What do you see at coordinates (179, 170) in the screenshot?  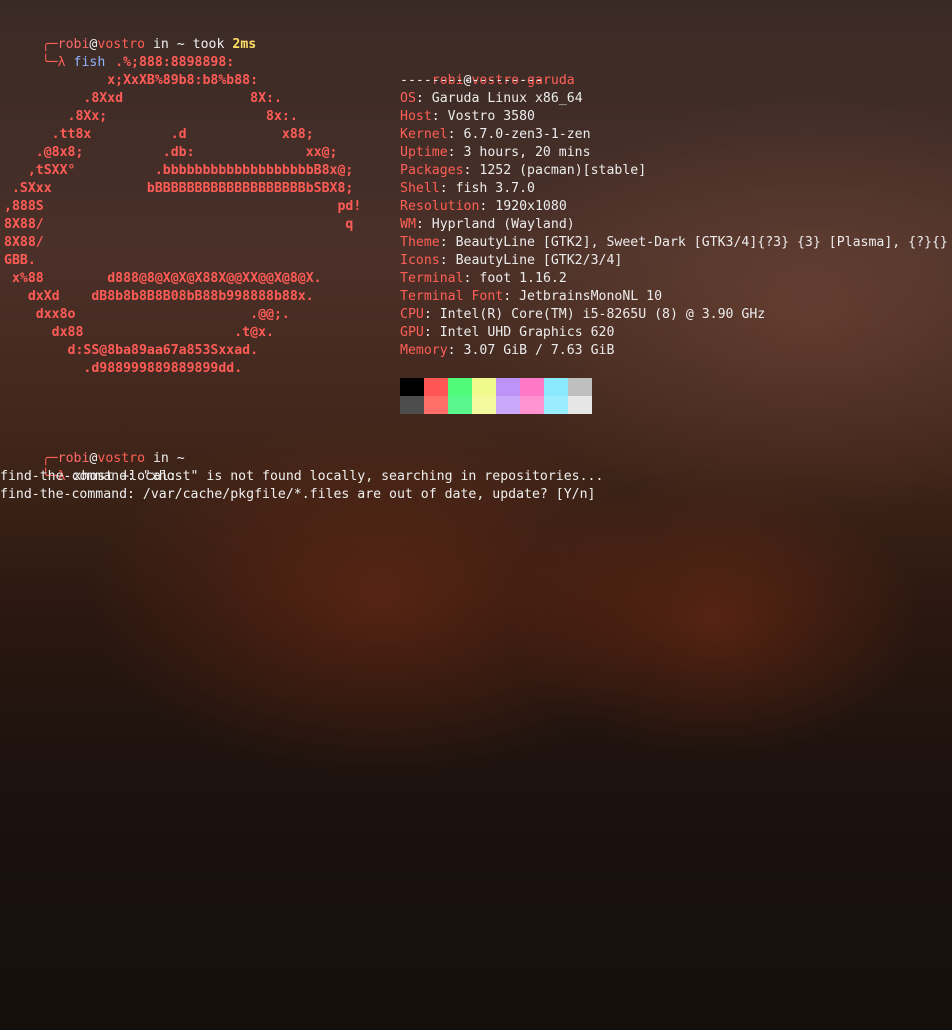 I see `ascii-logo-line: ,tSXX° .bbbbbbbbbbbbbbbbbbbB8x@;` at bounding box center [179, 170].